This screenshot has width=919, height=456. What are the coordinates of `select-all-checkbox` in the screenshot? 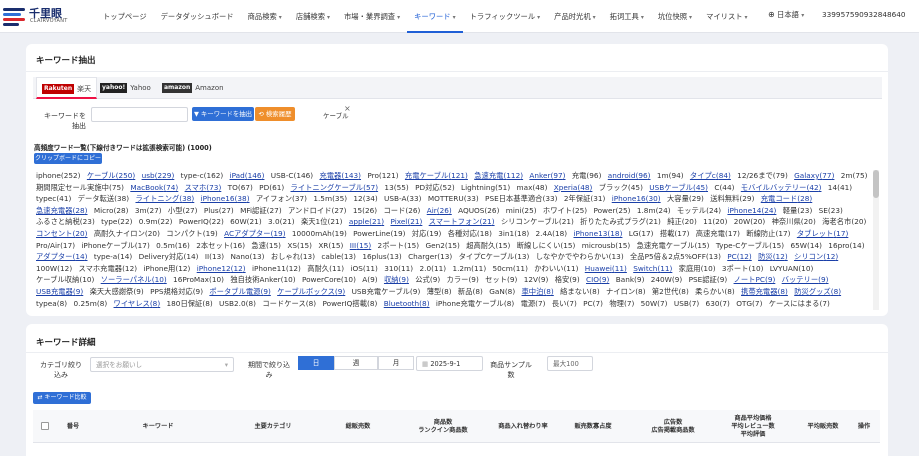 It's located at (45, 426).